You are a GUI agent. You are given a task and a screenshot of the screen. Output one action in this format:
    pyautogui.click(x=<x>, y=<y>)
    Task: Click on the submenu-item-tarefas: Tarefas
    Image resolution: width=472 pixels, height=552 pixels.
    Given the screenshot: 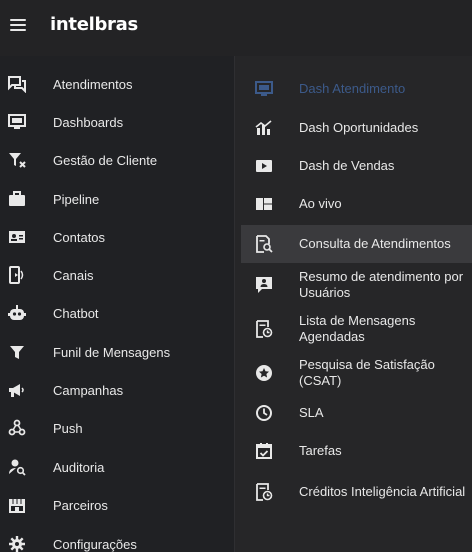 What is the action you would take?
    pyautogui.click(x=356, y=451)
    